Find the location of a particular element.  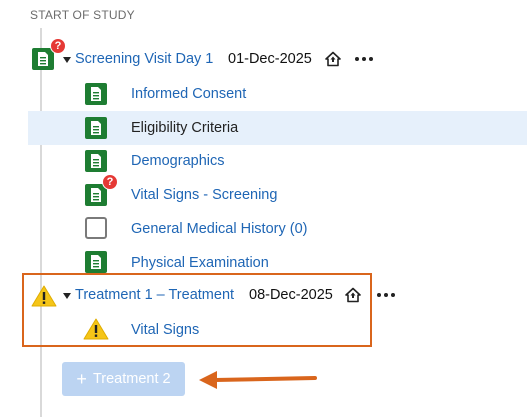

visit-date: 01-Dec-2025 is located at coordinates (270, 59).